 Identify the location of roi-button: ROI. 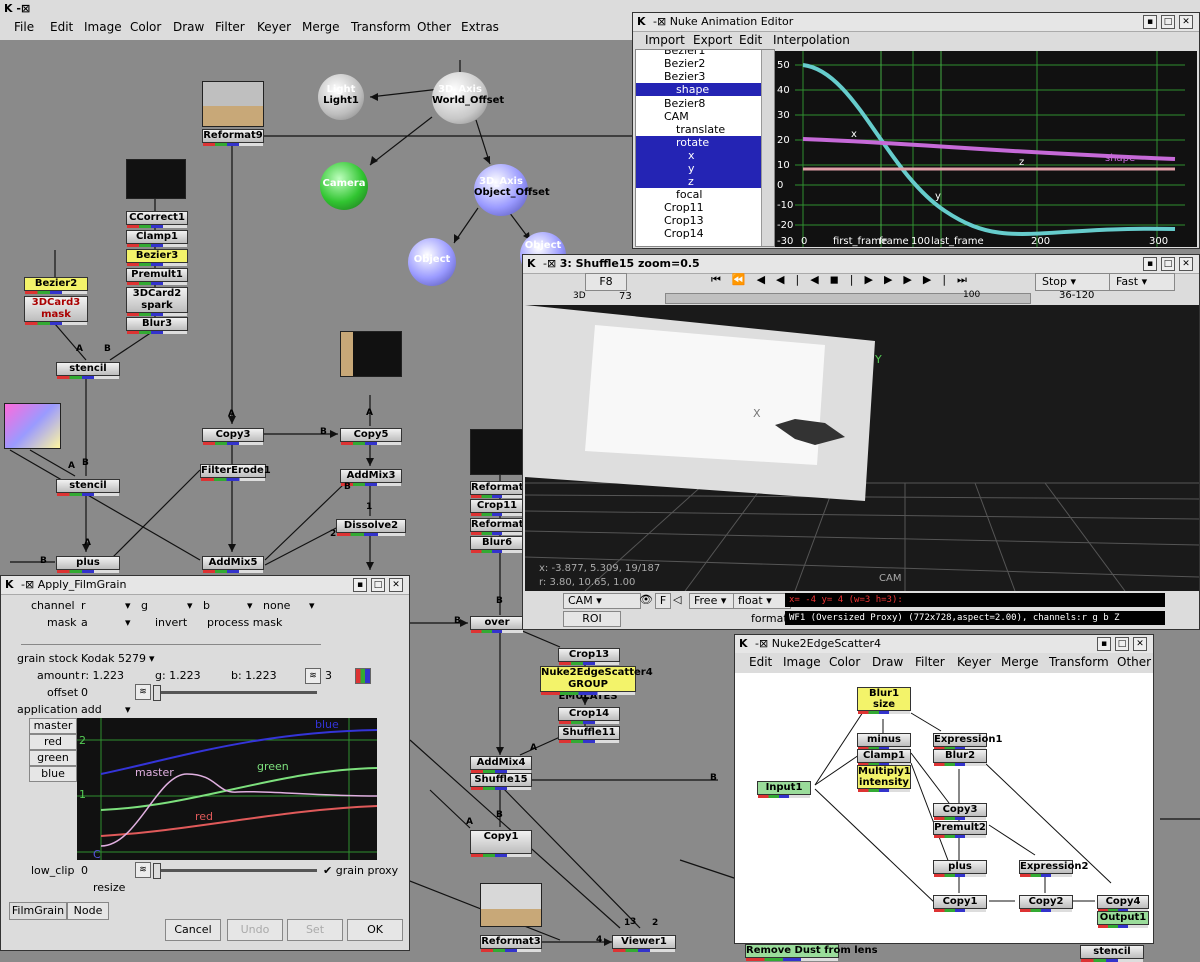
(592, 619).